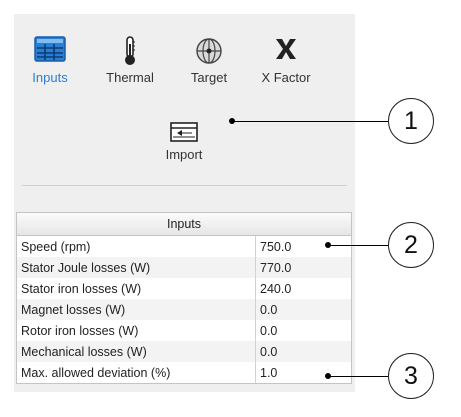 The image size is (461, 417). What do you see at coordinates (310, 121) in the screenshot?
I see `callout-1-line` at bounding box center [310, 121].